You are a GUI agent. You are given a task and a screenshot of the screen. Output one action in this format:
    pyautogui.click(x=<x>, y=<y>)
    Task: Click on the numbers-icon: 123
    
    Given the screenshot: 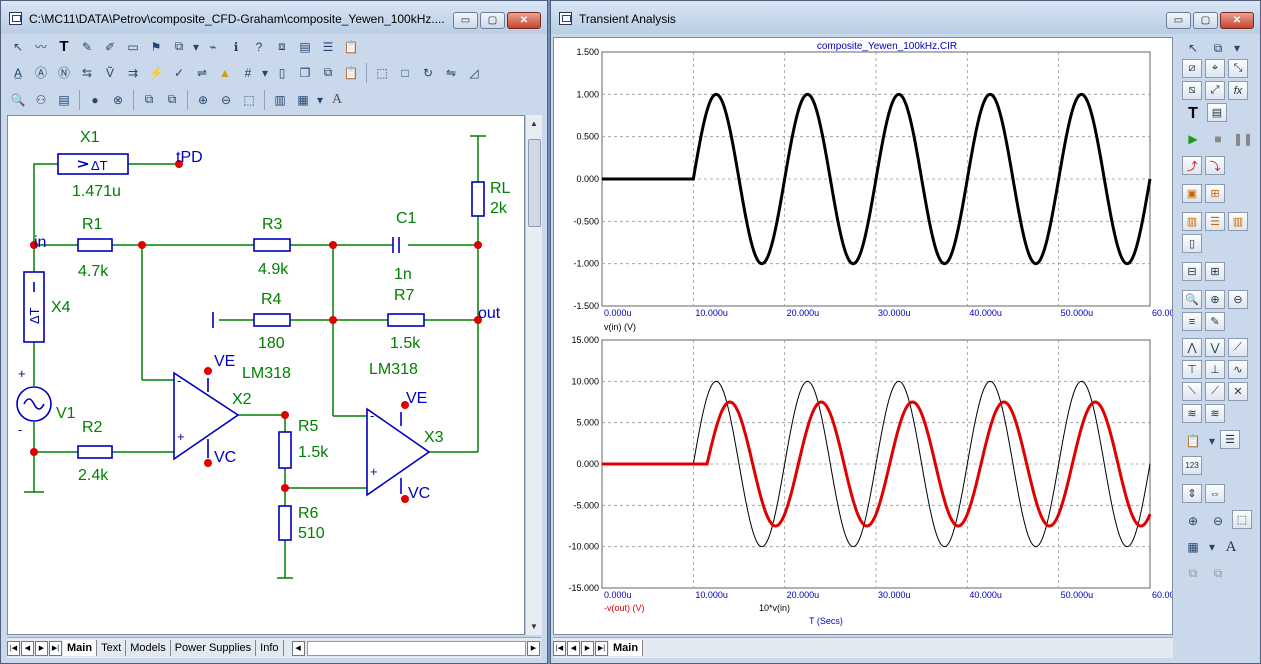 What is the action you would take?
    pyautogui.click(x=1192, y=465)
    